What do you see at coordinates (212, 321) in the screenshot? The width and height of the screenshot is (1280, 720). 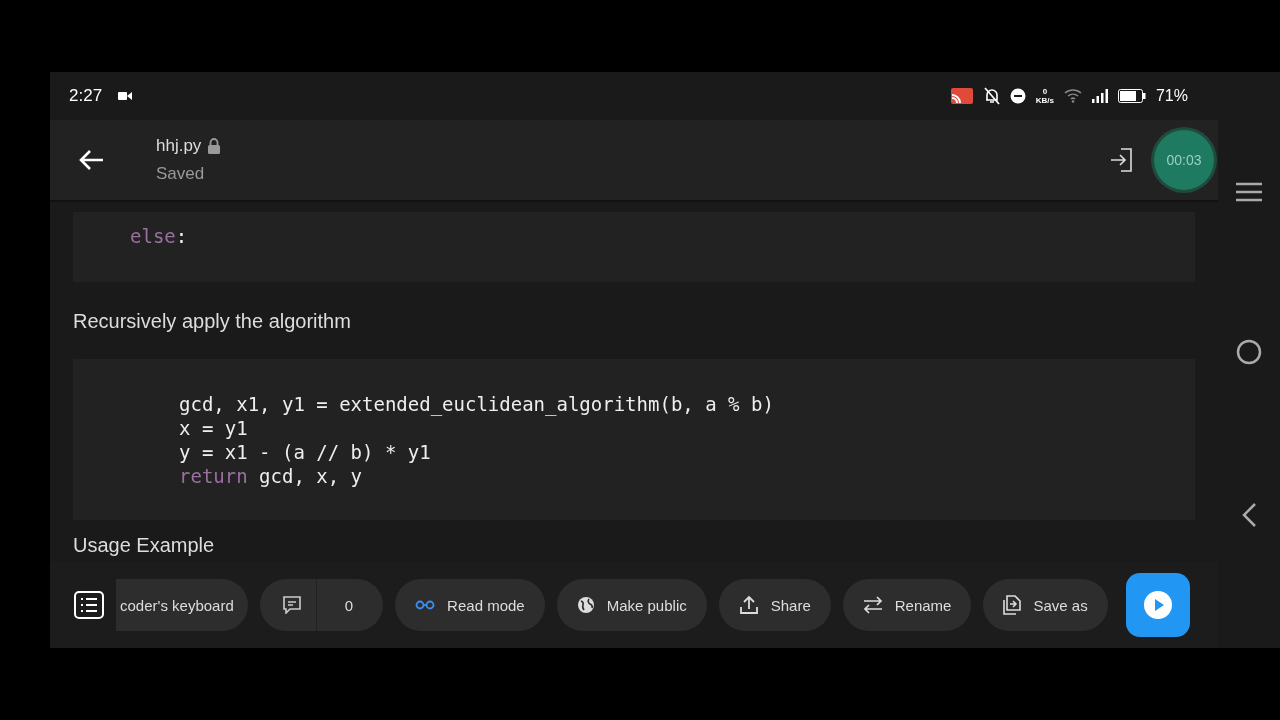 I see `paragraph: Recursively apply the algorithm` at bounding box center [212, 321].